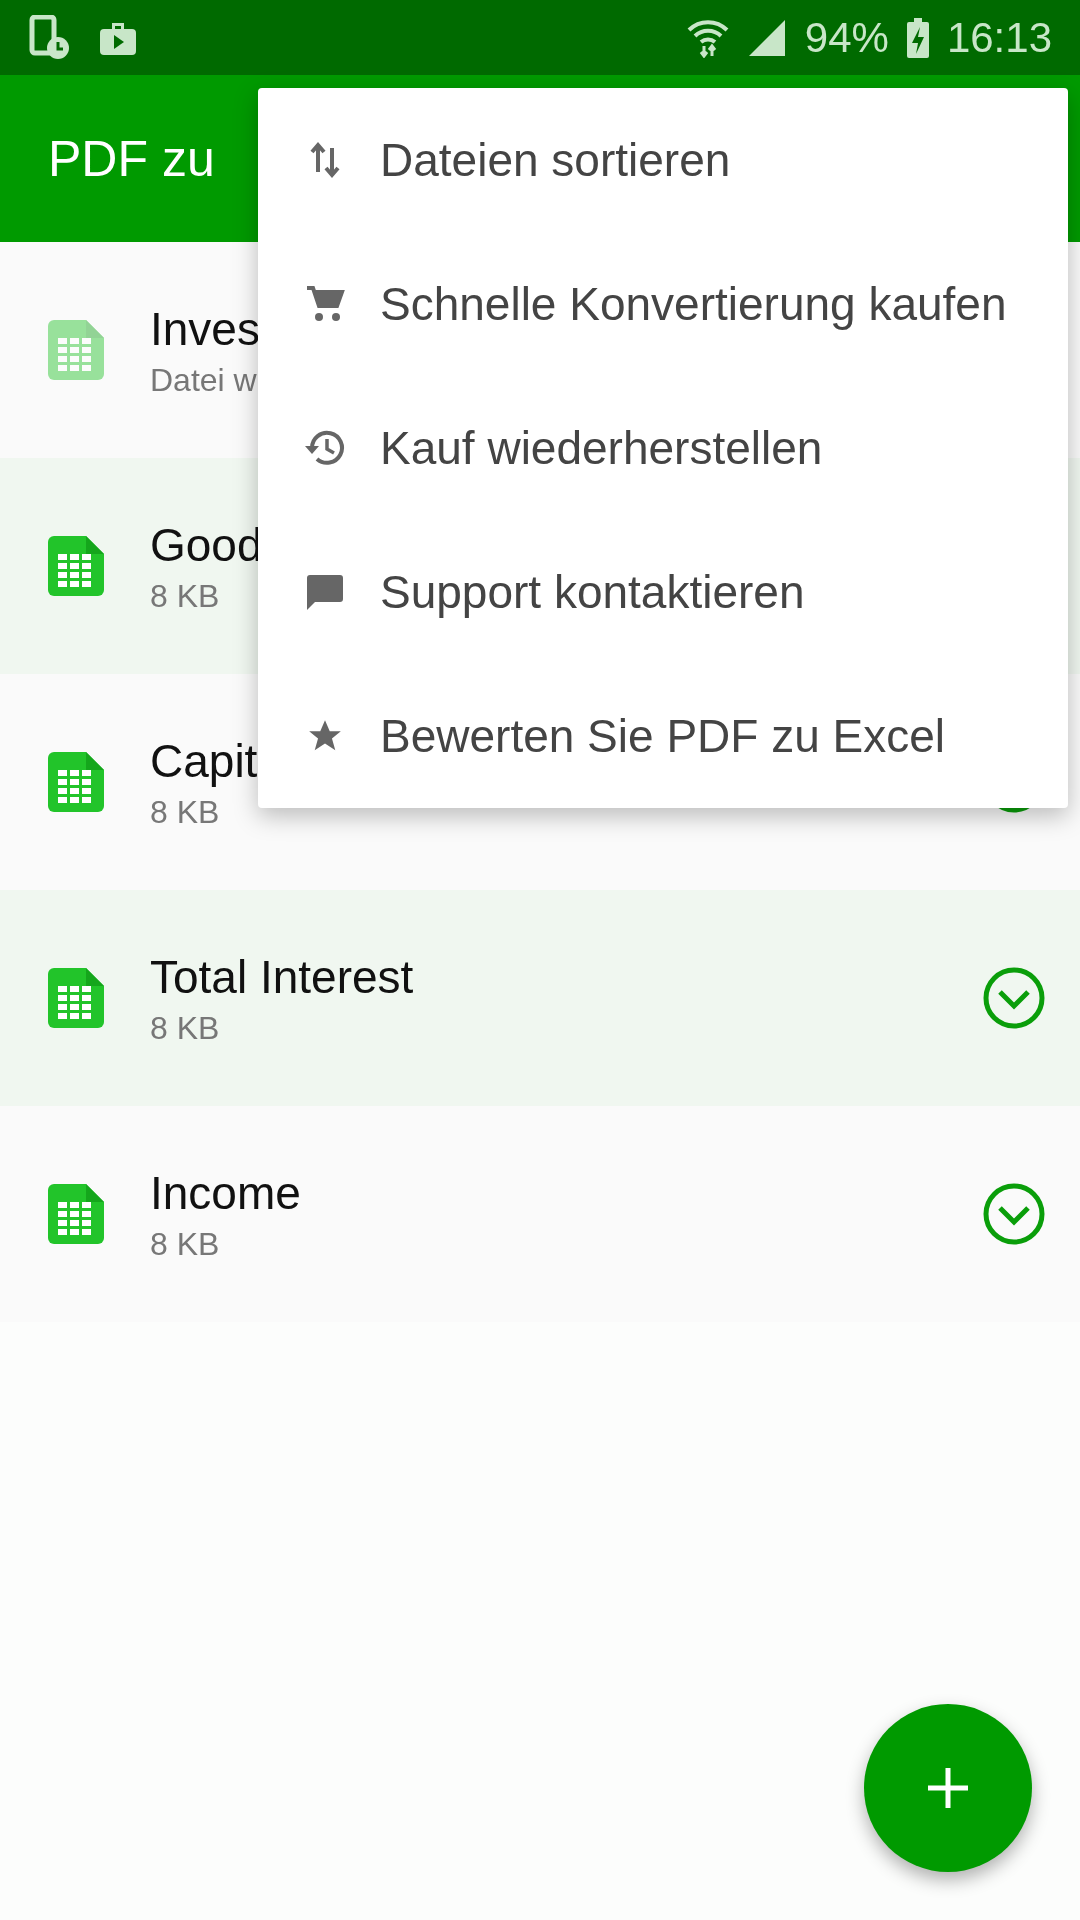 The height and width of the screenshot is (1920, 1080). What do you see at coordinates (204, 760) in the screenshot?
I see `file-name: Capit` at bounding box center [204, 760].